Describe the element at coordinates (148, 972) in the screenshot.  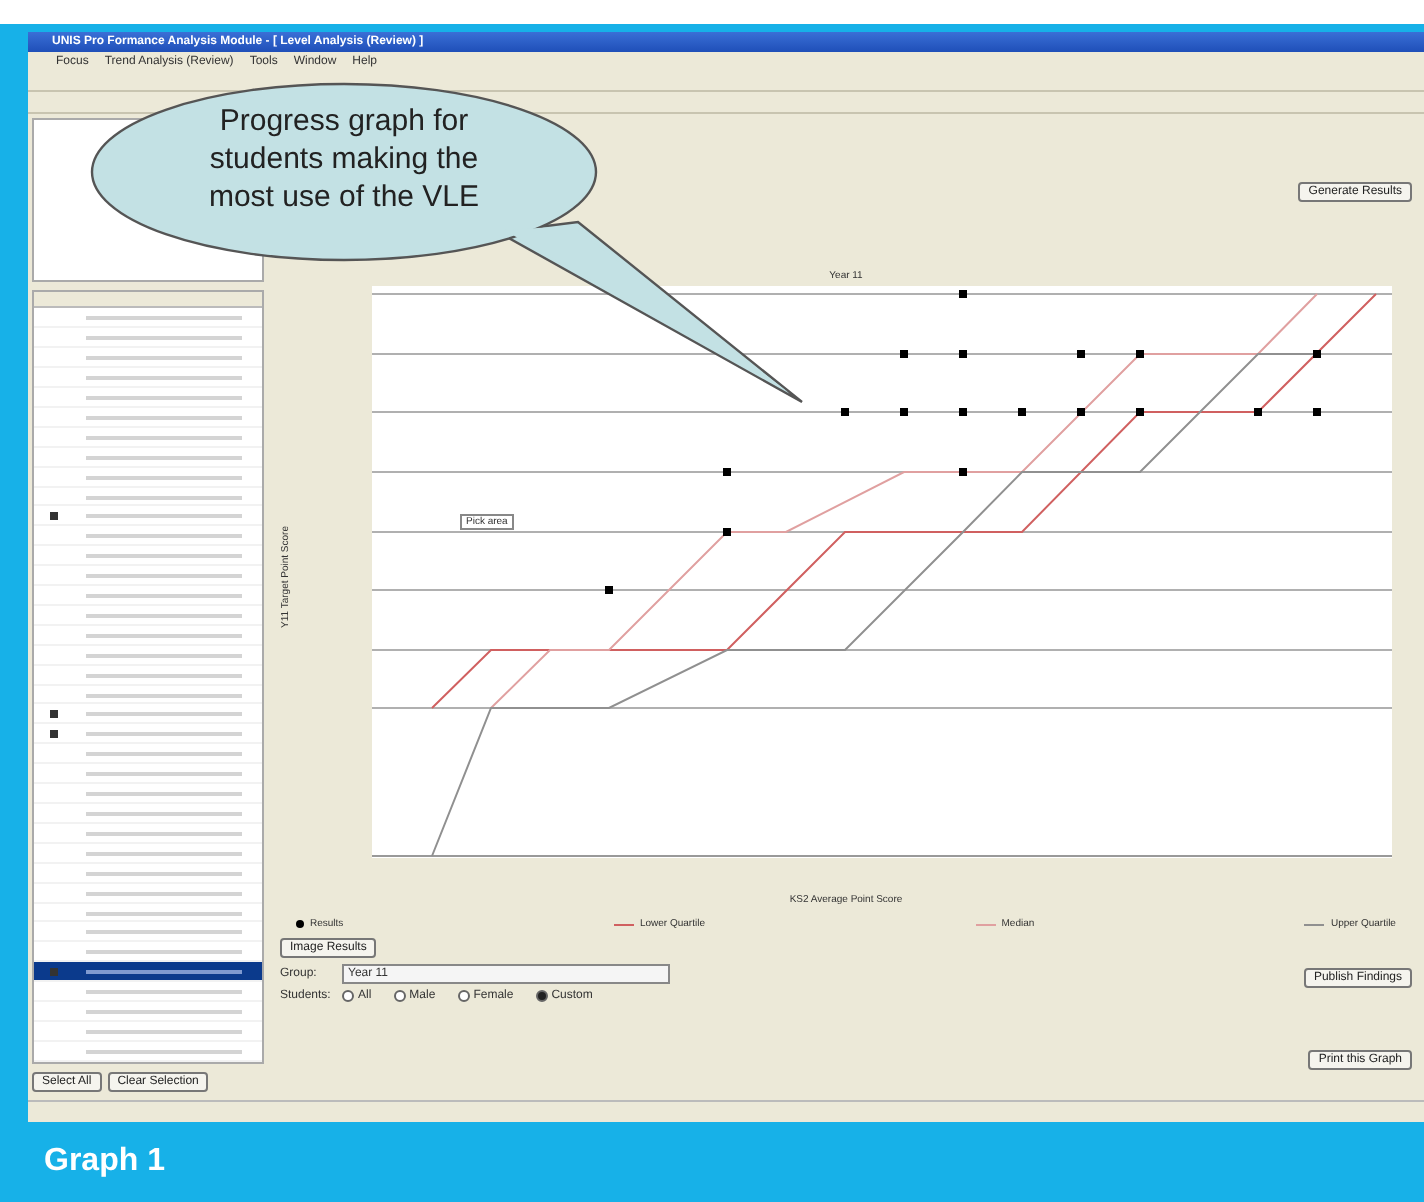
I see `list-row` at that location.